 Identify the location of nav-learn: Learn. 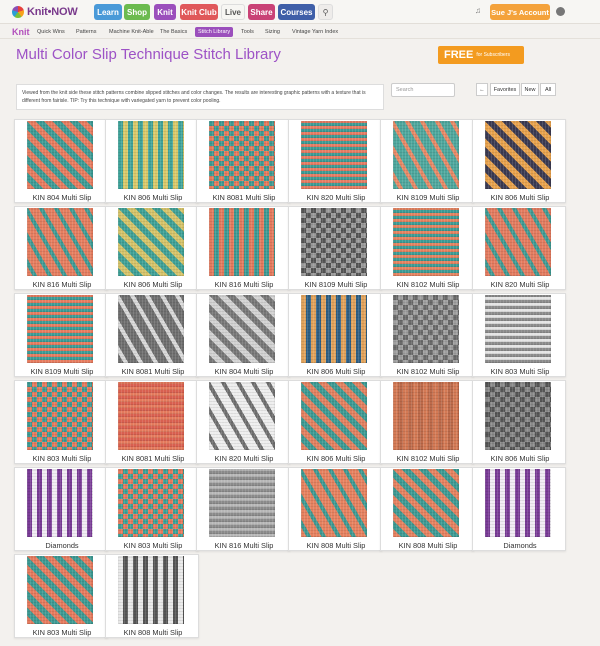
(108, 12).